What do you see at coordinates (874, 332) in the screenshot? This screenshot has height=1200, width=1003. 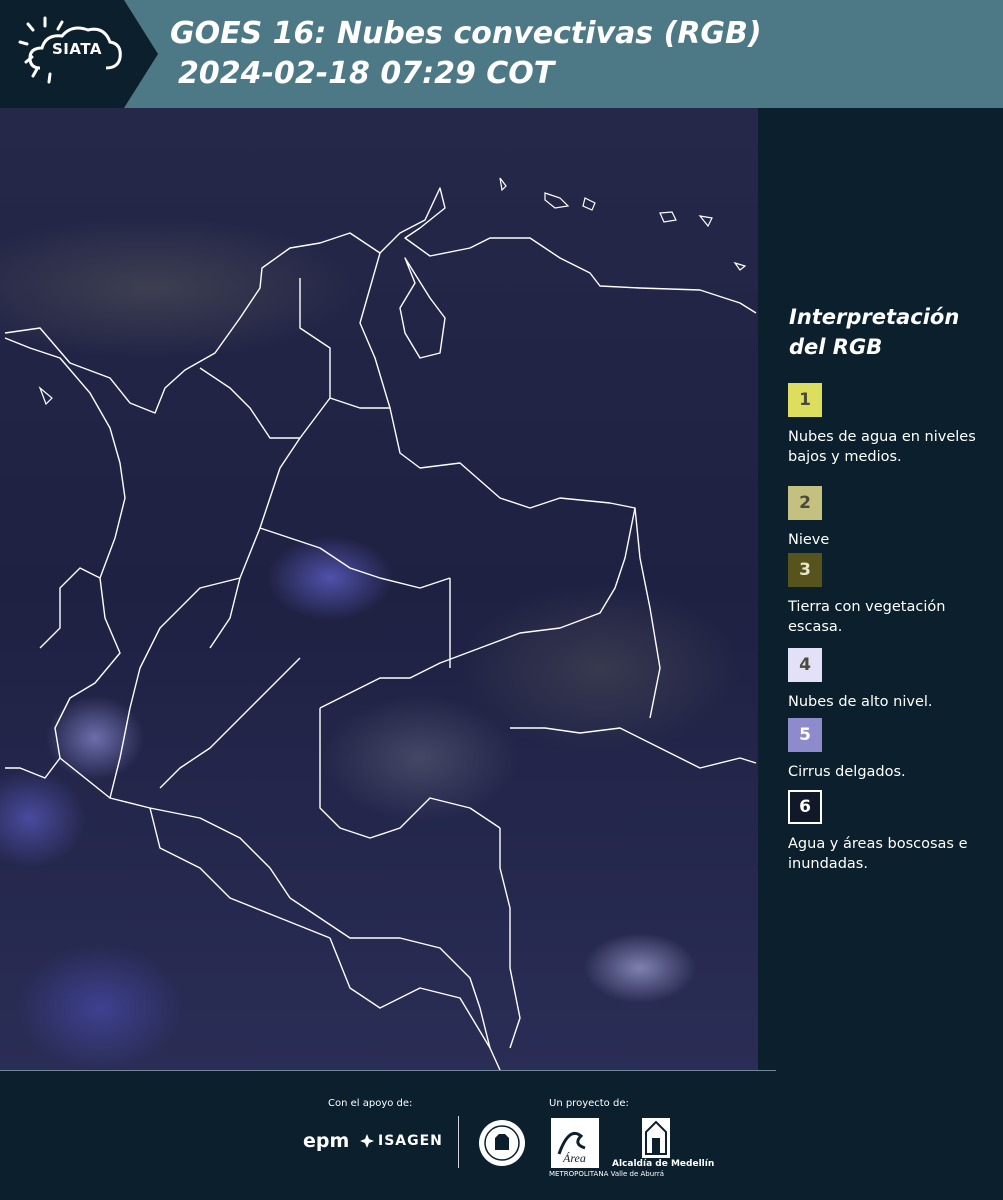 I see `legend-title: Interpretación del RGB` at bounding box center [874, 332].